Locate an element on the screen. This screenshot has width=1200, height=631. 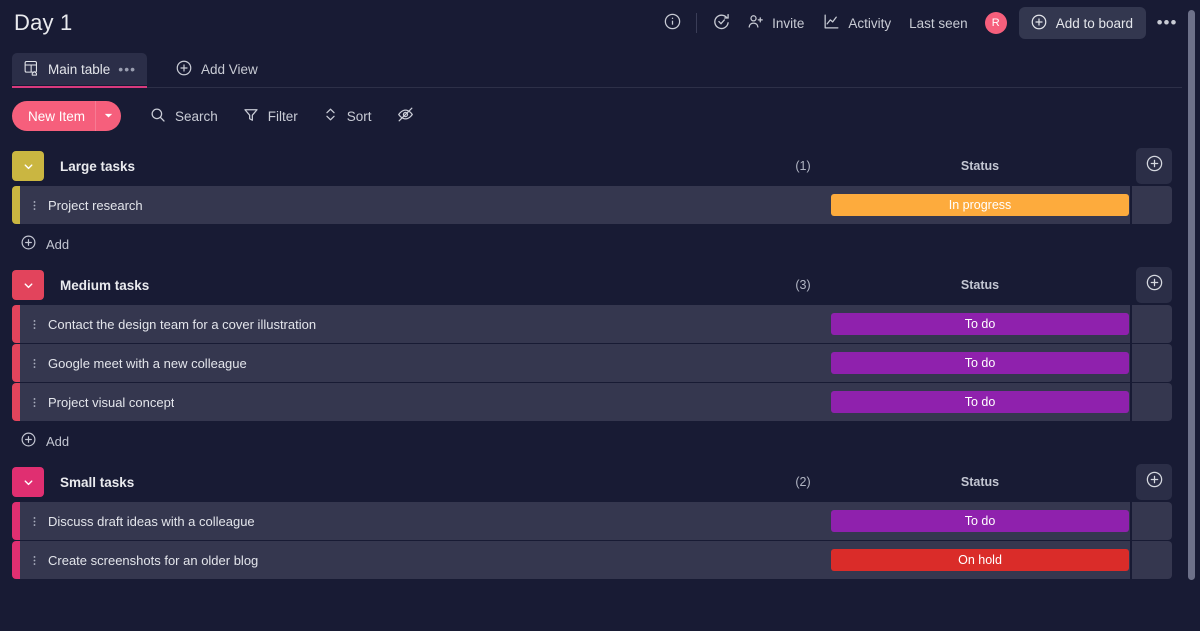
group-item-count: (1) is located at coordinates (803, 166).